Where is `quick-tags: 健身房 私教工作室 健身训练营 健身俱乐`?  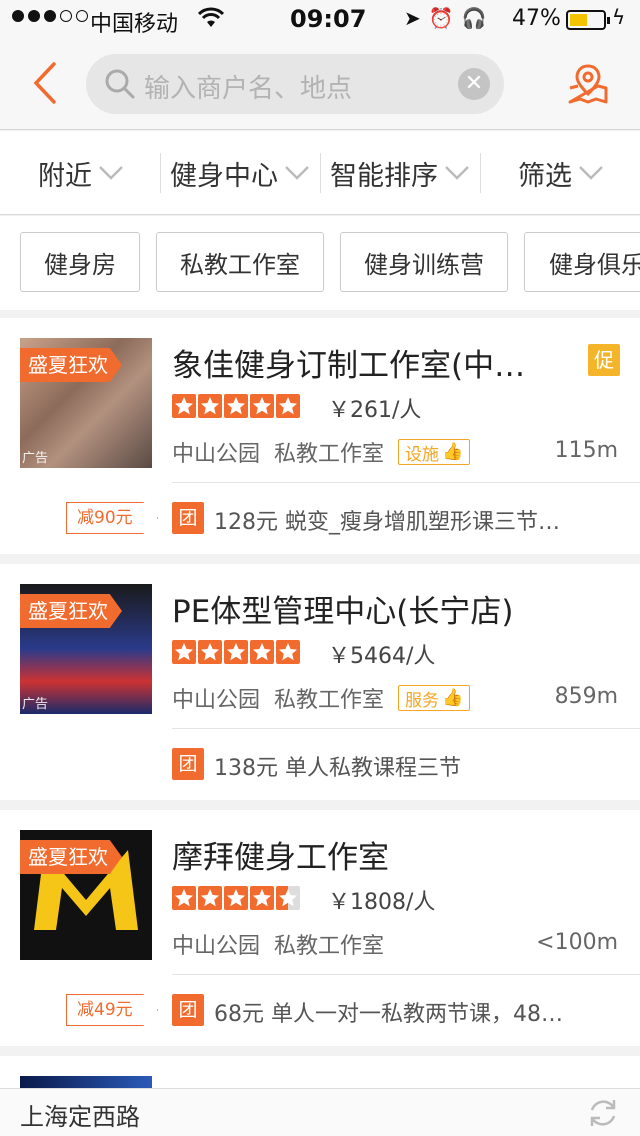
quick-tags: 健身房 私教工作室 健身训练营 健身俱乐 is located at coordinates (320, 263).